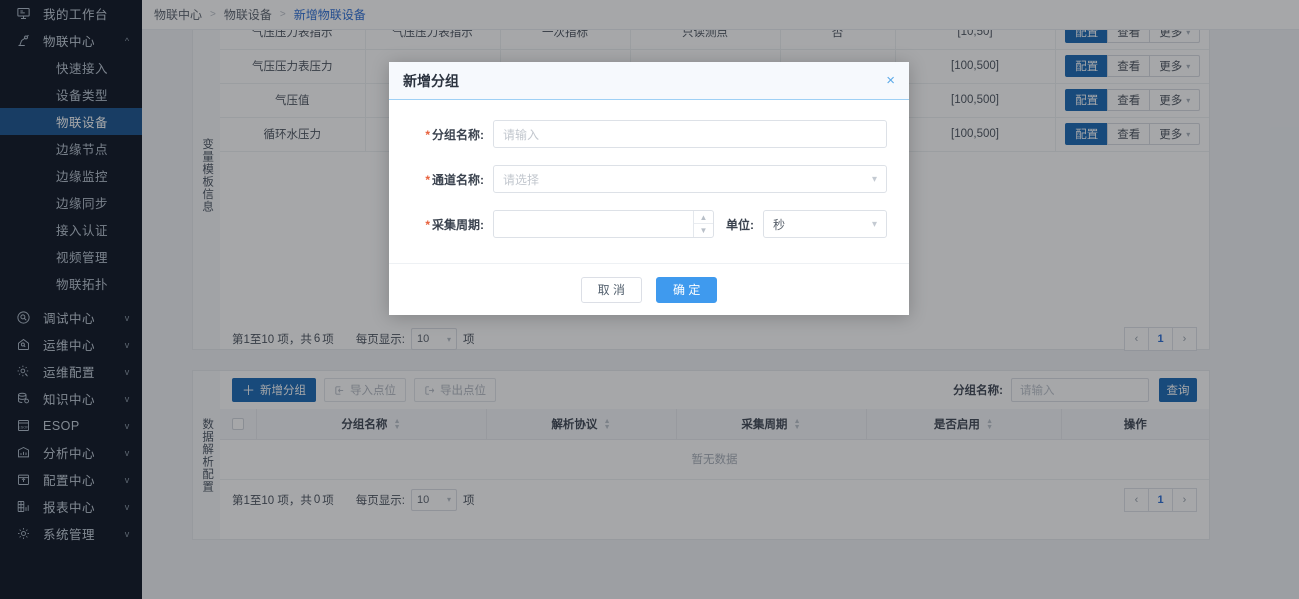 Image resolution: width=1299 pixels, height=599 pixels. I want to click on collect-period-label: * 采集周期:, so click(452, 224).